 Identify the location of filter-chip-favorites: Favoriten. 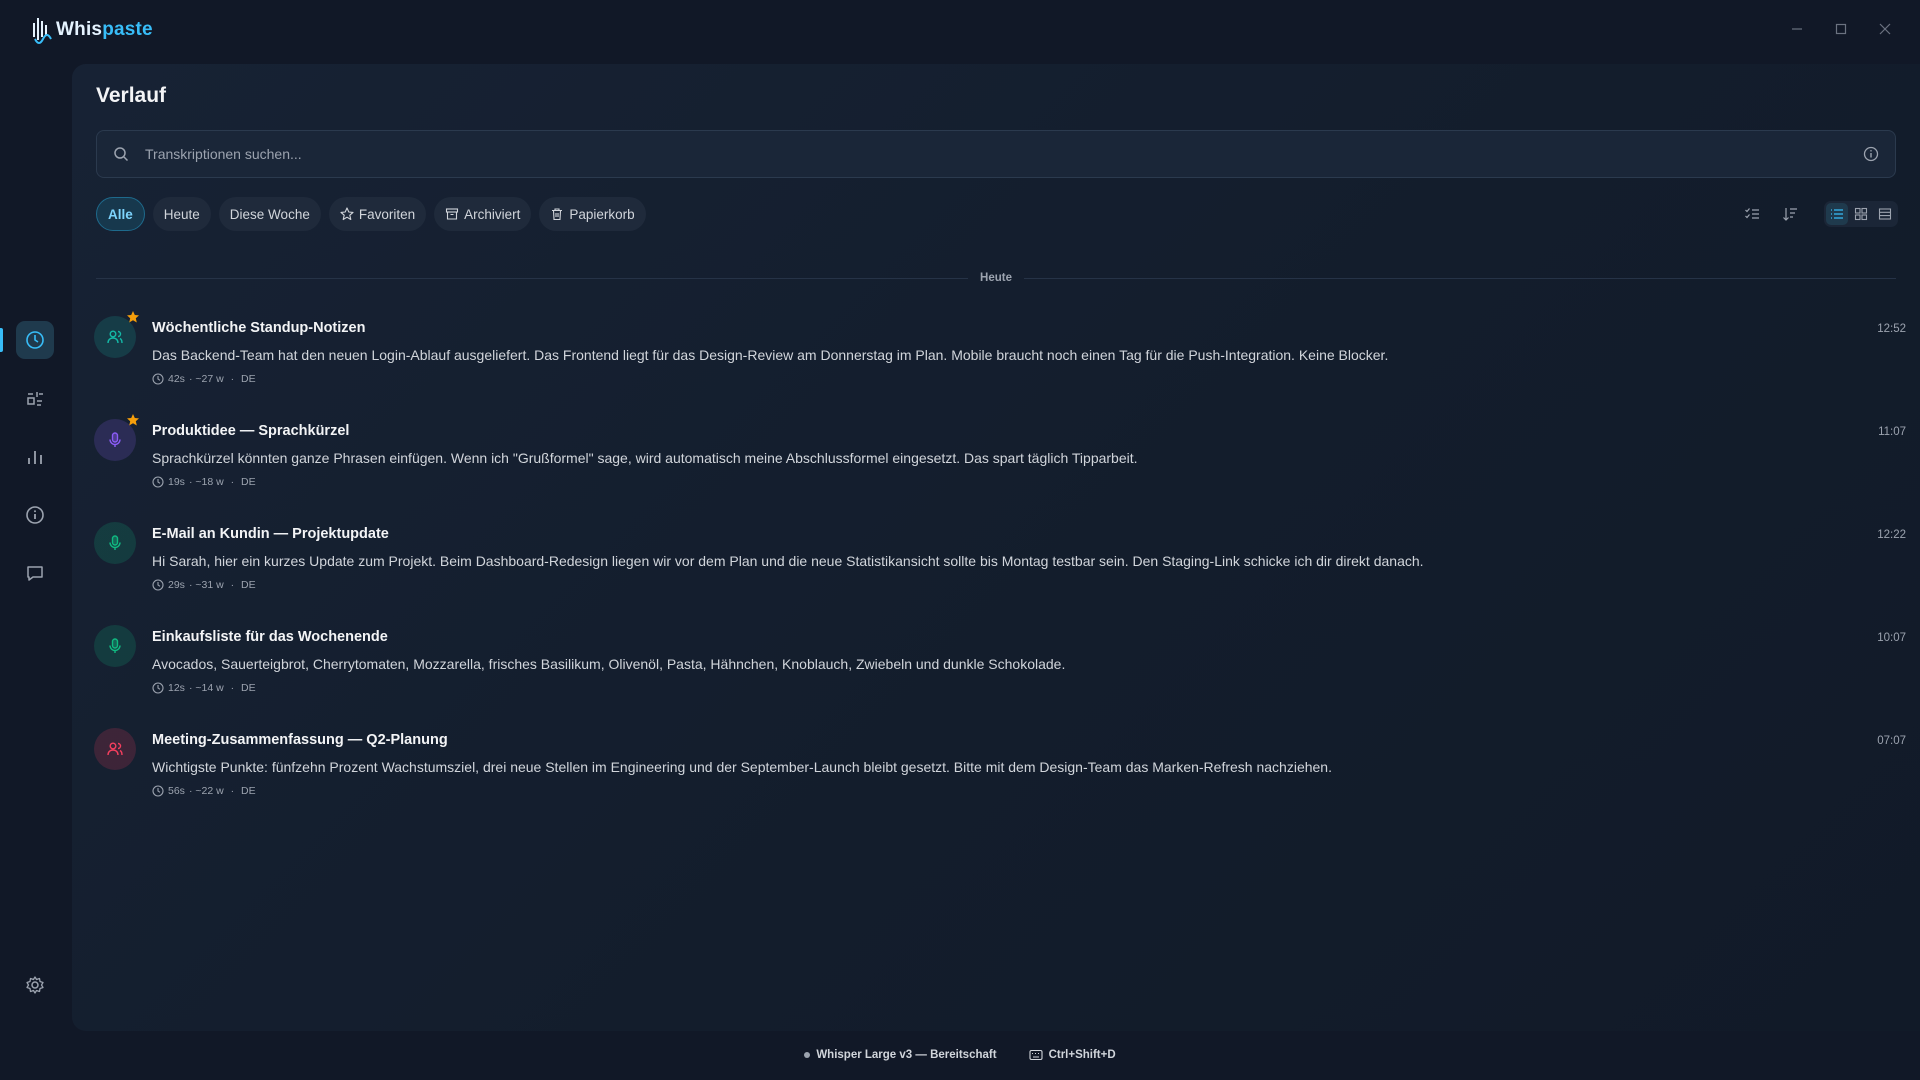
(377, 214).